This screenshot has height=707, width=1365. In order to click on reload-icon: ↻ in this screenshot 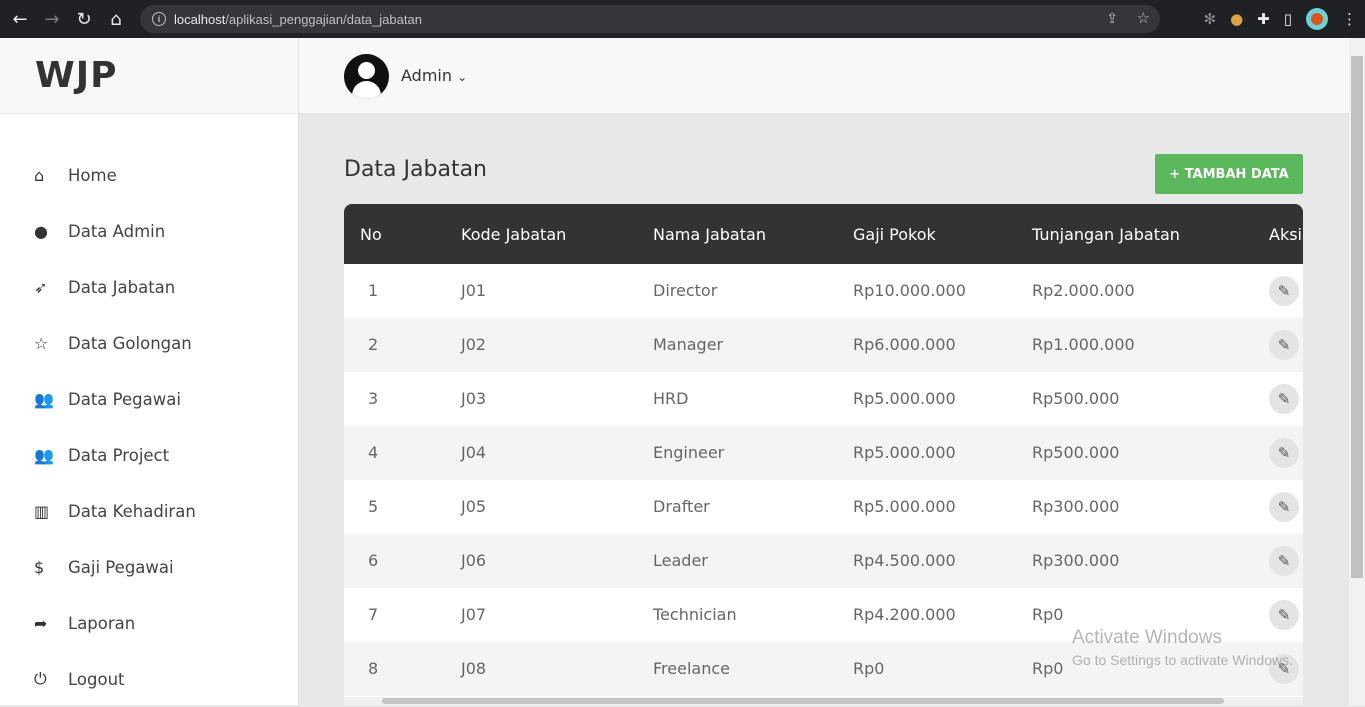, I will do `click(84, 19)`.